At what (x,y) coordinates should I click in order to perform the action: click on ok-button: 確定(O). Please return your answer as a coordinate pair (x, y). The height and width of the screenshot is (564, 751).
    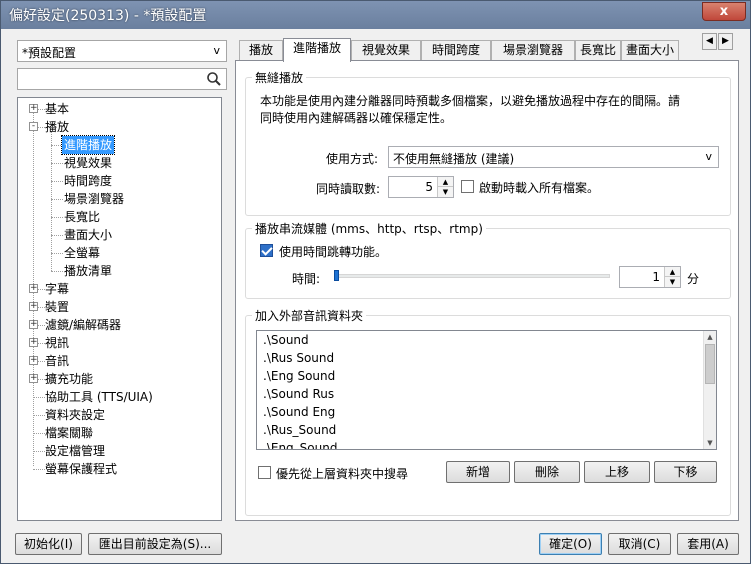
    Looking at the image, I should click on (570, 544).